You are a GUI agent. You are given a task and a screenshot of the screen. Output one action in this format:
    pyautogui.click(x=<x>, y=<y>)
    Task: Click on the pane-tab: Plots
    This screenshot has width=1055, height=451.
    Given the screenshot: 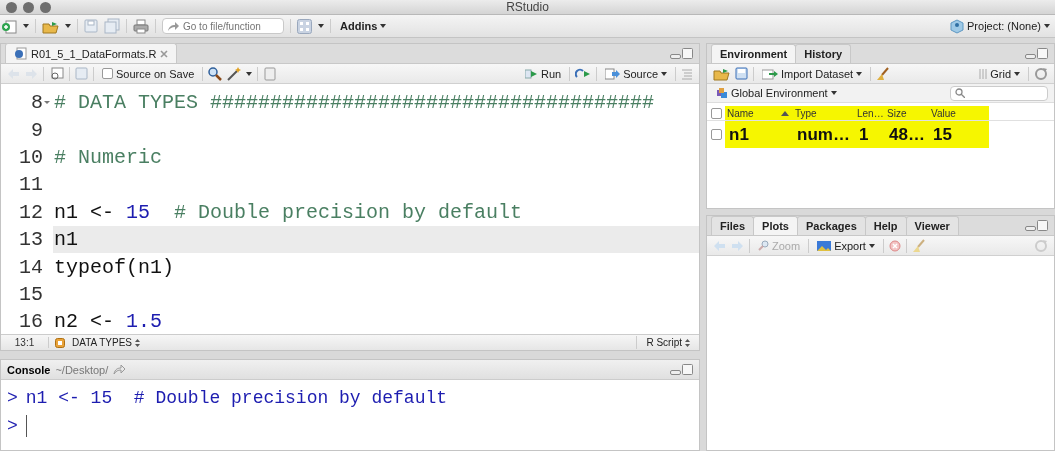 What is the action you would take?
    pyautogui.click(x=775, y=225)
    